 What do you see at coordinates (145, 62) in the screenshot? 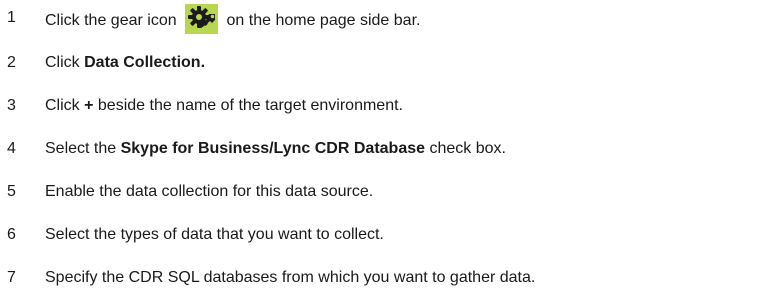
I see `step-text-bold: Data Collection.` at bounding box center [145, 62].